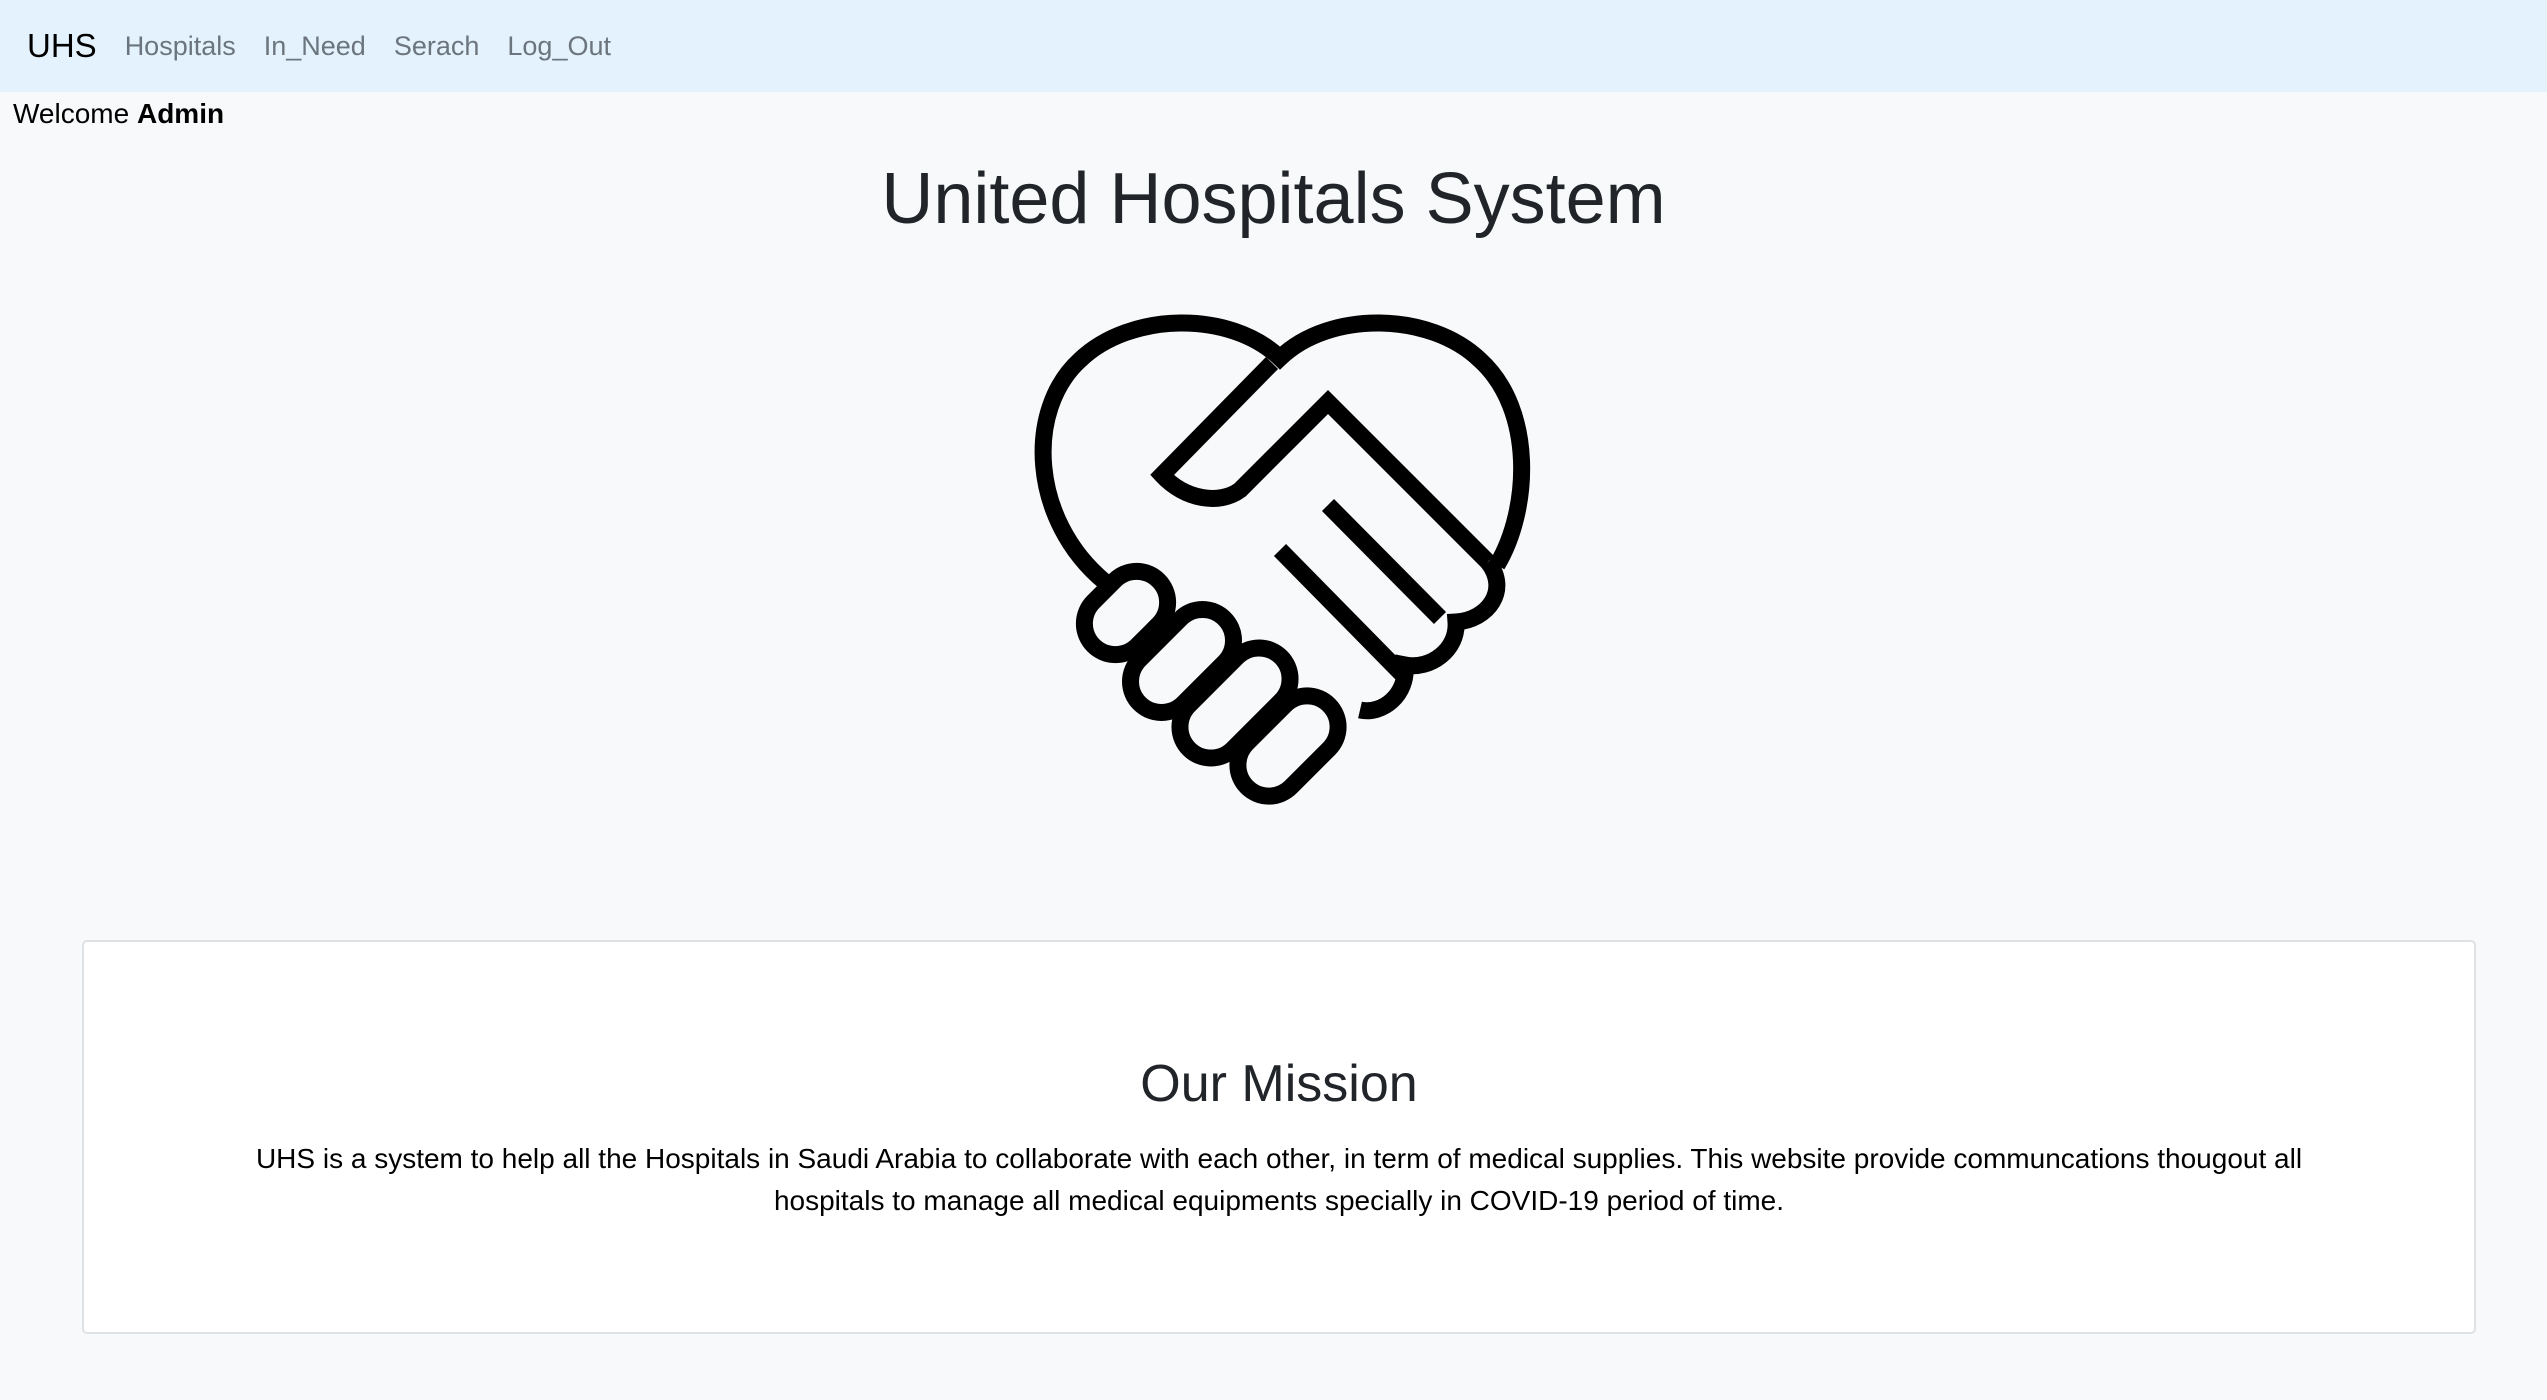 The image size is (2547, 1400). Describe the element at coordinates (1273, 46) in the screenshot. I see `navbar: UHS Hospitals In_Need Serach Log_Out` at that location.